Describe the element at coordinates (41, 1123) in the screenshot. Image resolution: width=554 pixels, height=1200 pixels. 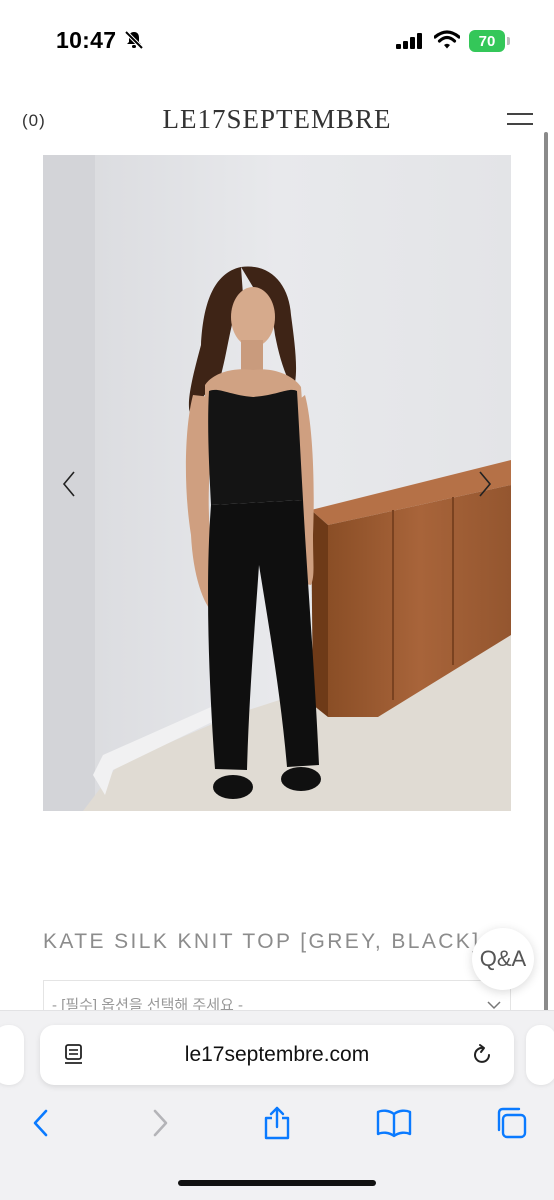
I see `back-arrow-icon` at that location.